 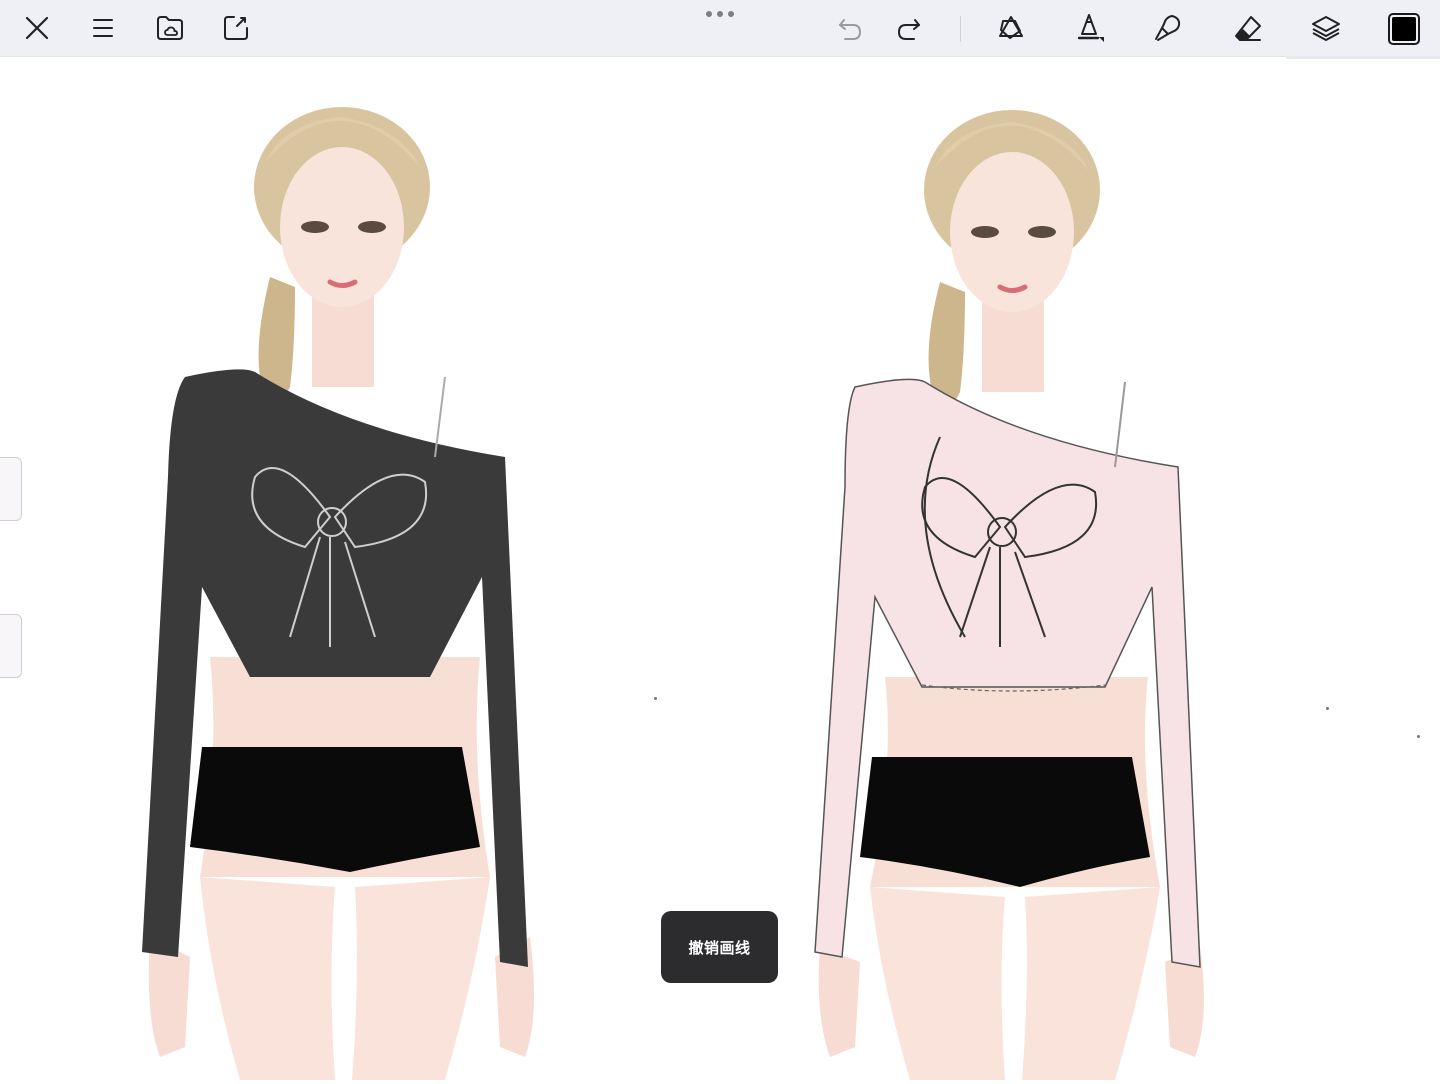 I want to click on layers-icon, so click(x=1326, y=28).